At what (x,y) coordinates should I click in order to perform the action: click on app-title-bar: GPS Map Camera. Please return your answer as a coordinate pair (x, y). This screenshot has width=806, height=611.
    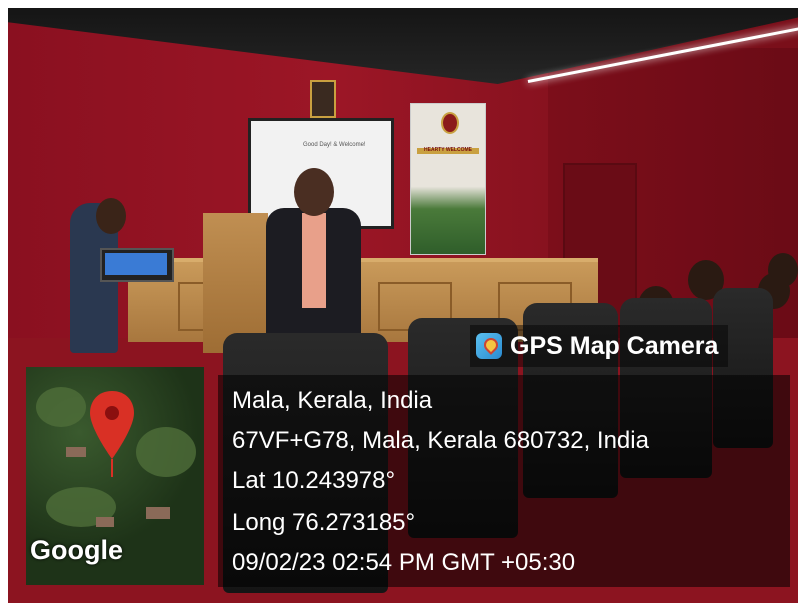
    Looking at the image, I should click on (599, 346).